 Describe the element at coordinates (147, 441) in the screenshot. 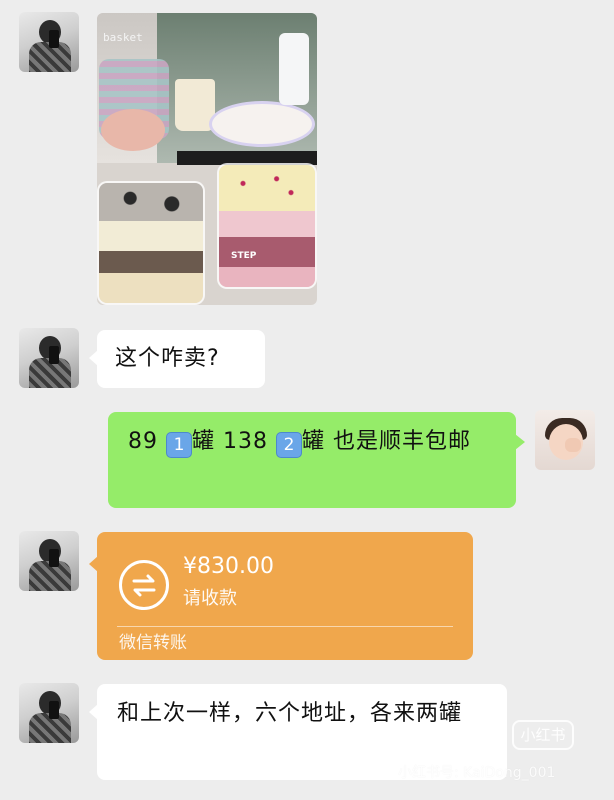

I see `reply-text-1: 89` at that location.